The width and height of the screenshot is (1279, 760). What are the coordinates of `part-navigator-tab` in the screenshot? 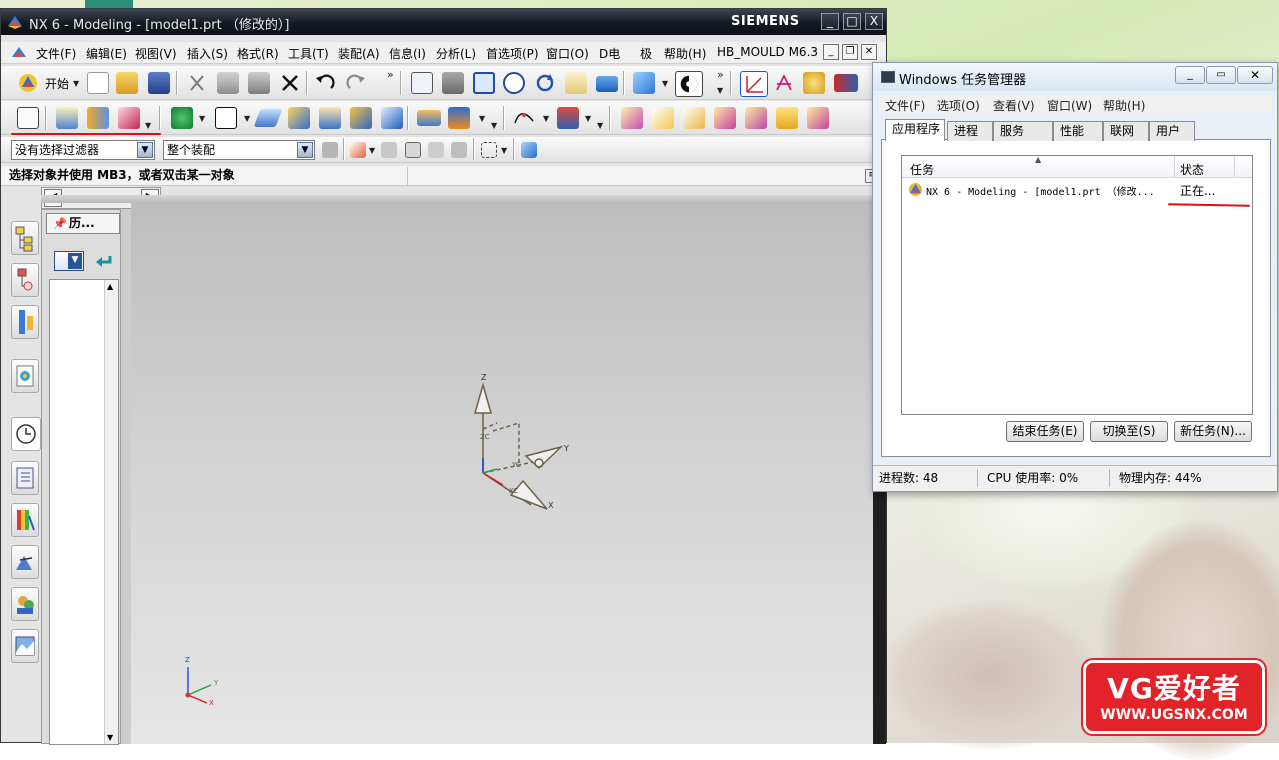 It's located at (25, 322).